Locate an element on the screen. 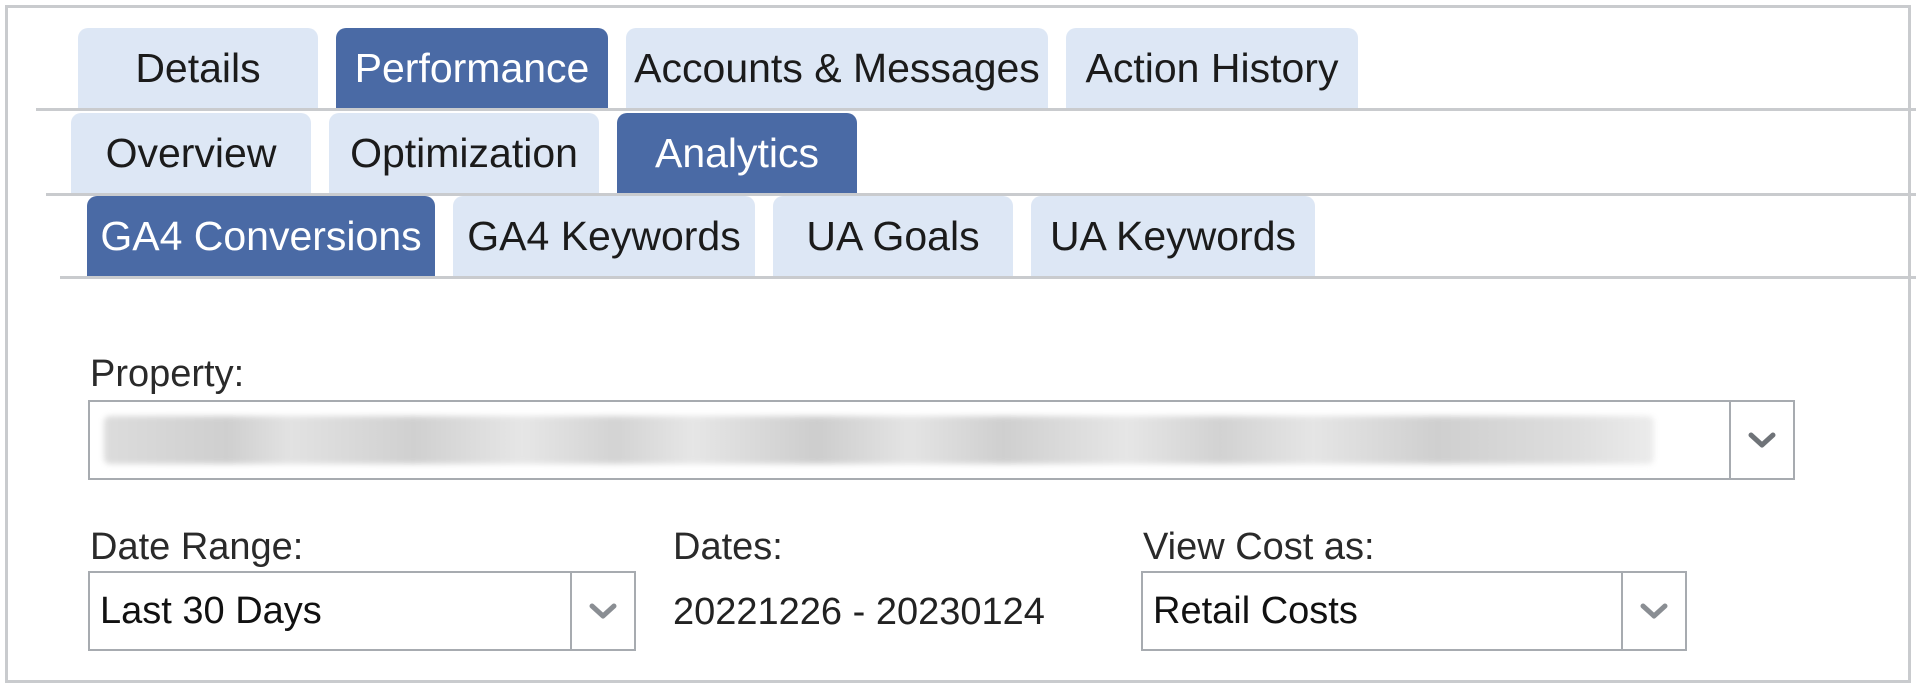  tab-ua-goals: UA Goals is located at coordinates (893, 236).